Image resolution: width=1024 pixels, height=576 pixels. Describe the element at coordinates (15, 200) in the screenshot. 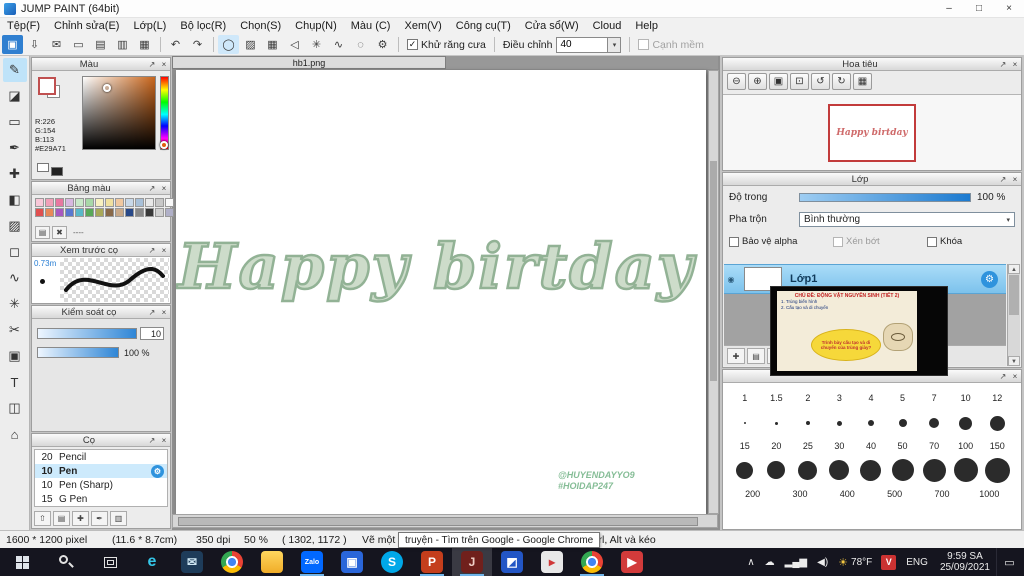

I see `fill-tool: ◧` at that location.